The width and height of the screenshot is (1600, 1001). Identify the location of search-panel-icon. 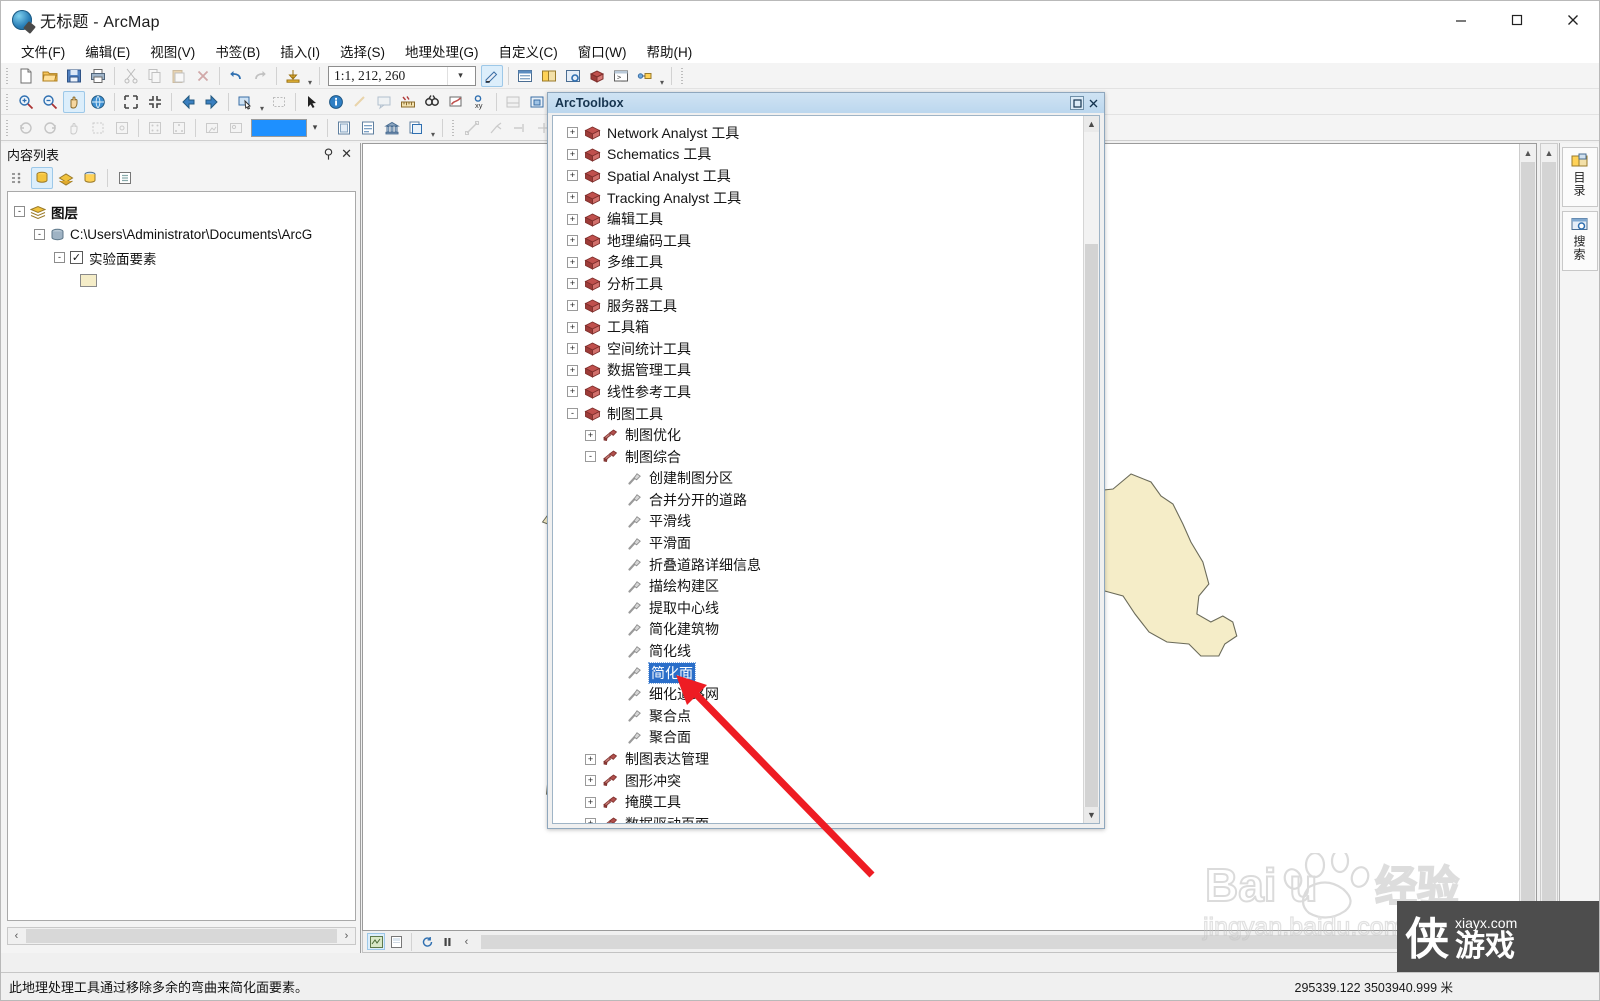
(573, 76).